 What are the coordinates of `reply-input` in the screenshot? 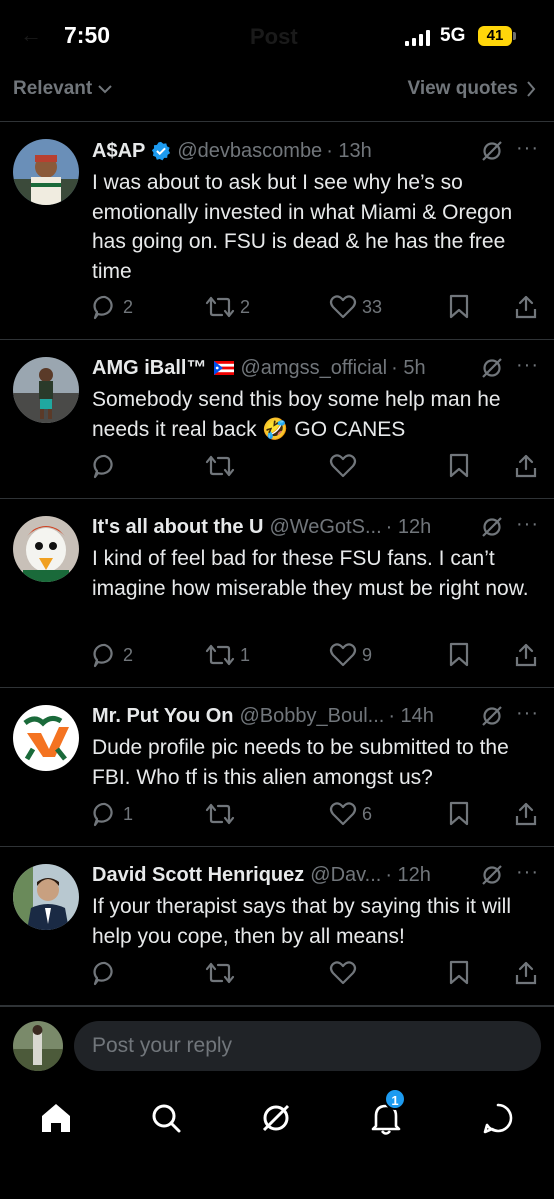 It's located at (307, 1046).